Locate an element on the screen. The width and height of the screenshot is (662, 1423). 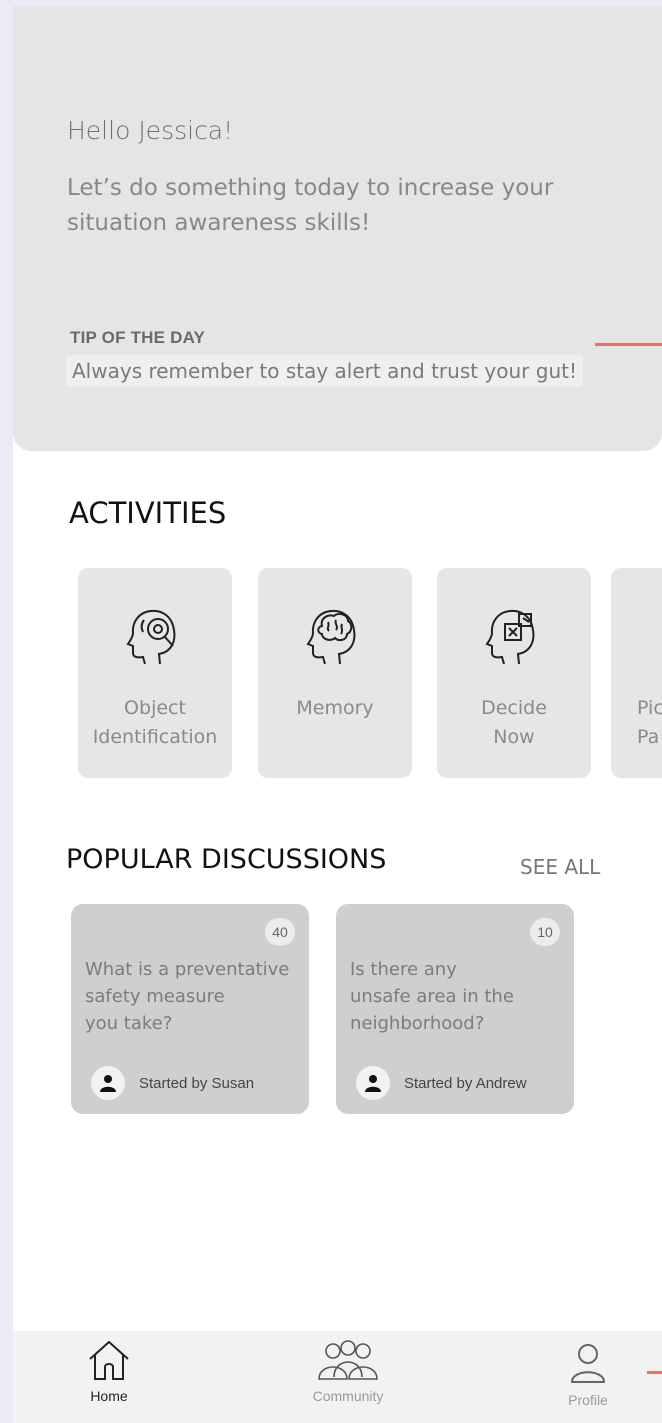
reply-count-badge: 10 is located at coordinates (545, 932).